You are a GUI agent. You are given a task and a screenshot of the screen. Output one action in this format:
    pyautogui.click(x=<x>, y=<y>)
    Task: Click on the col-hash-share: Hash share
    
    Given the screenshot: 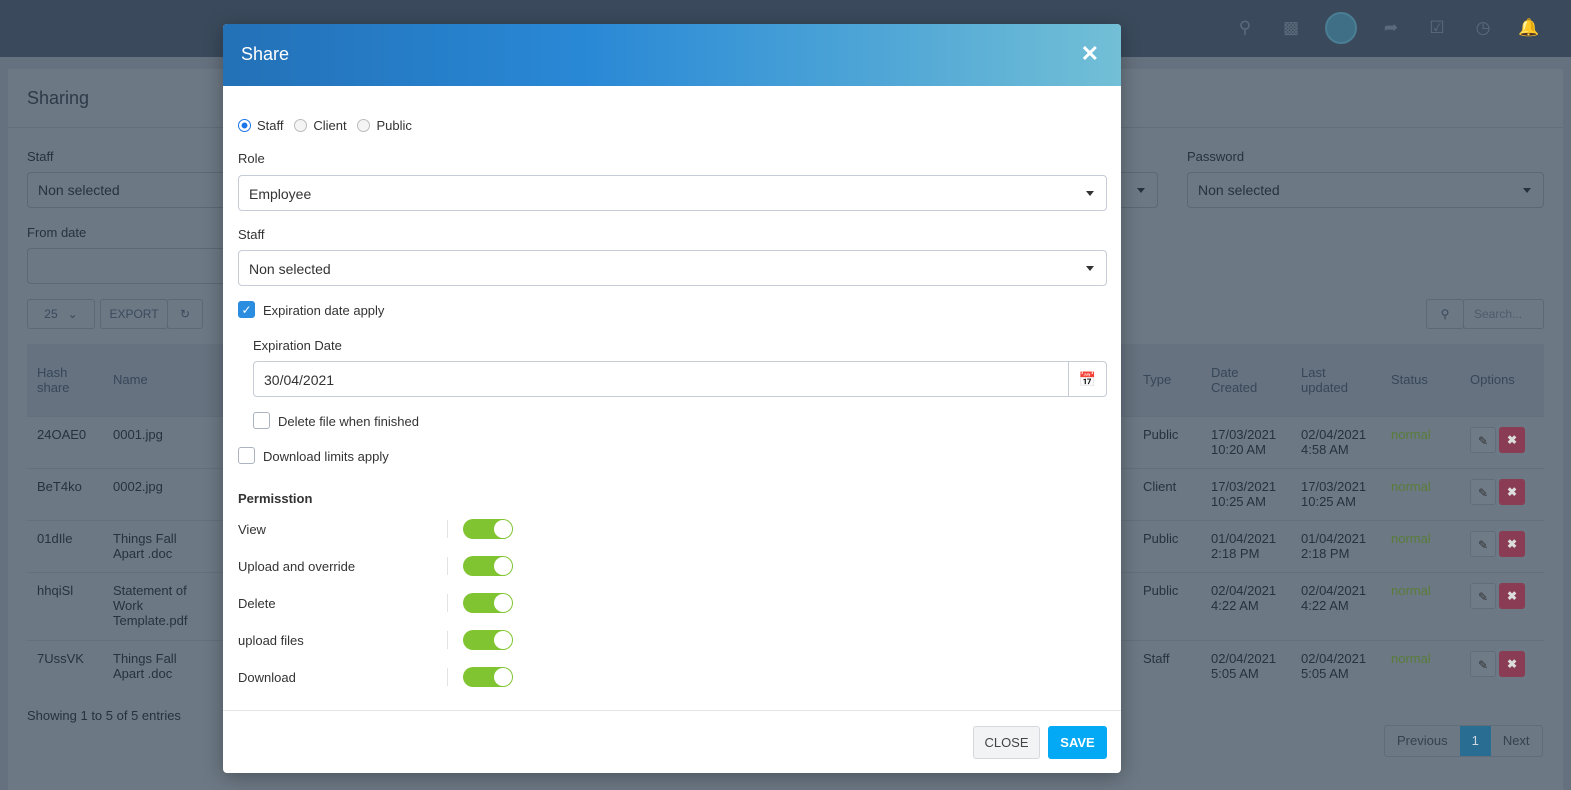 What is the action you would take?
    pyautogui.click(x=65, y=380)
    